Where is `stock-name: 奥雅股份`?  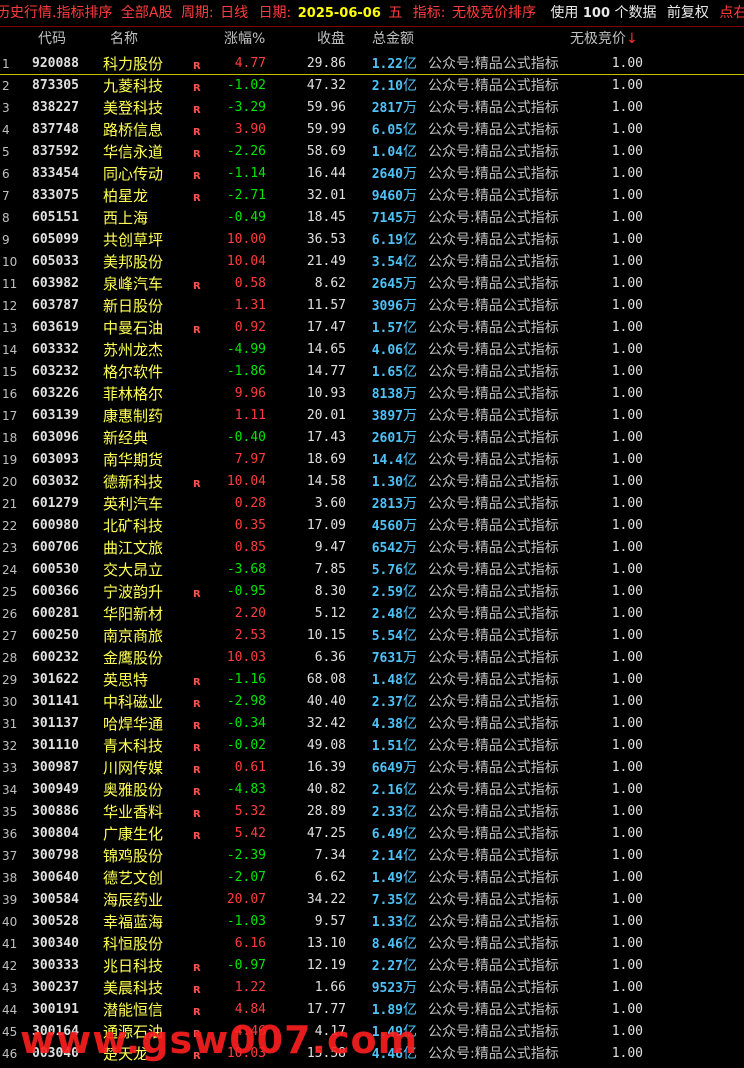 stock-name: 奥雅股份 is located at coordinates (133, 790).